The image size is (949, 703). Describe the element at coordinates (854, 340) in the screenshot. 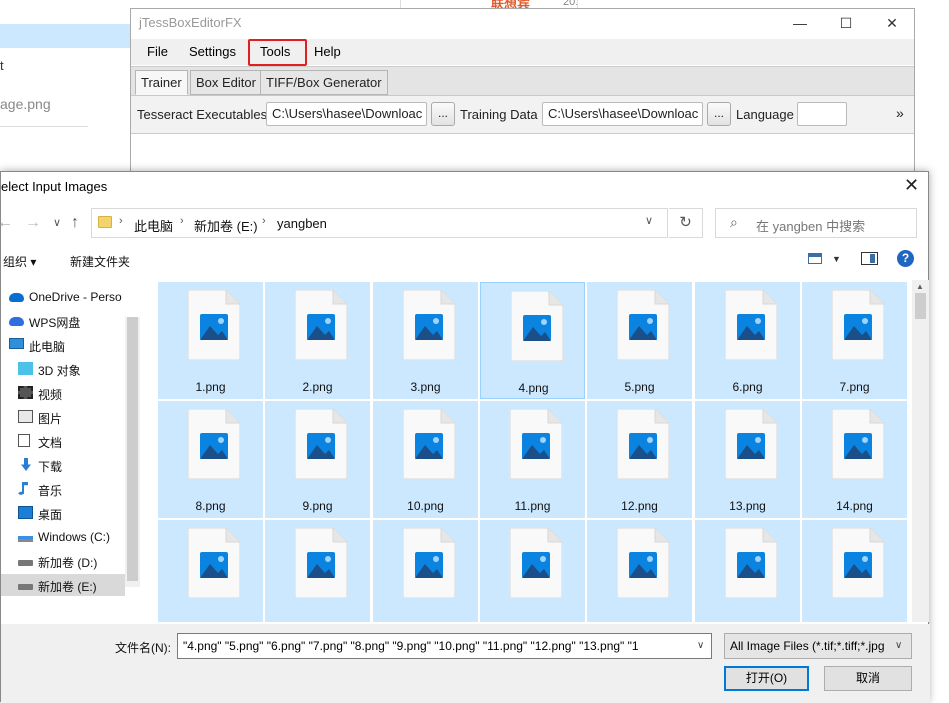

I see `file-item: 7.png` at that location.